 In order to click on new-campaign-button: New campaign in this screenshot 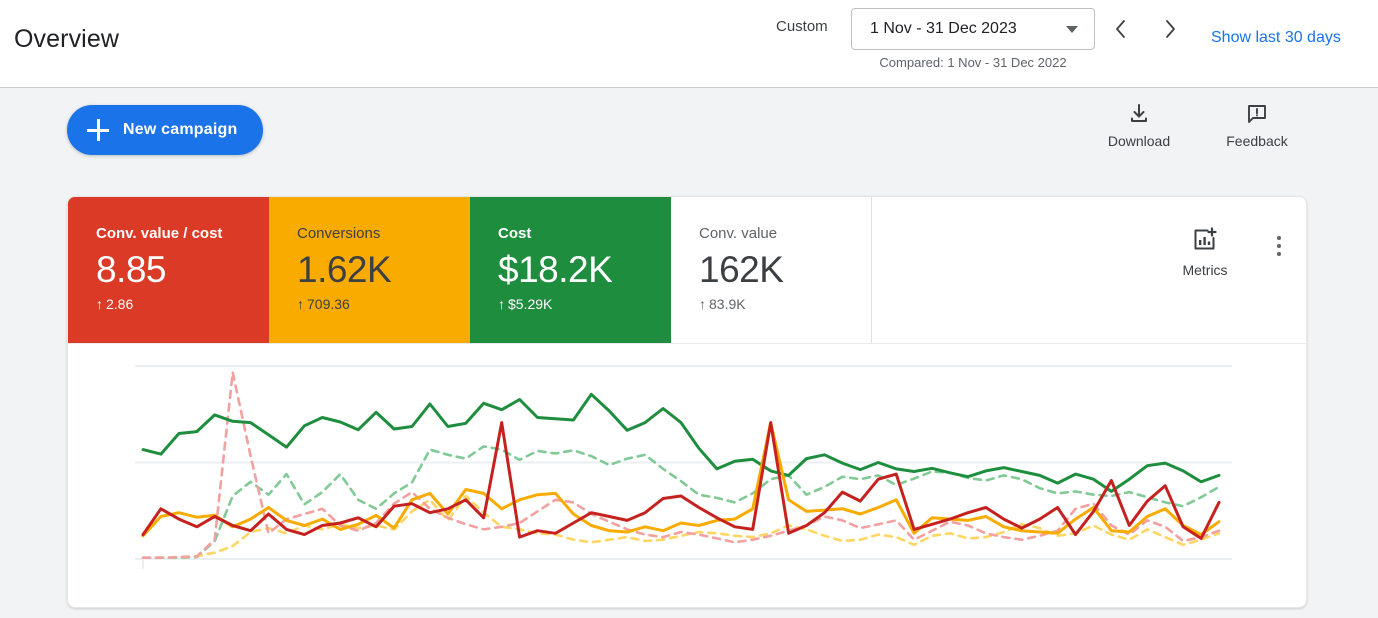, I will do `click(165, 130)`.